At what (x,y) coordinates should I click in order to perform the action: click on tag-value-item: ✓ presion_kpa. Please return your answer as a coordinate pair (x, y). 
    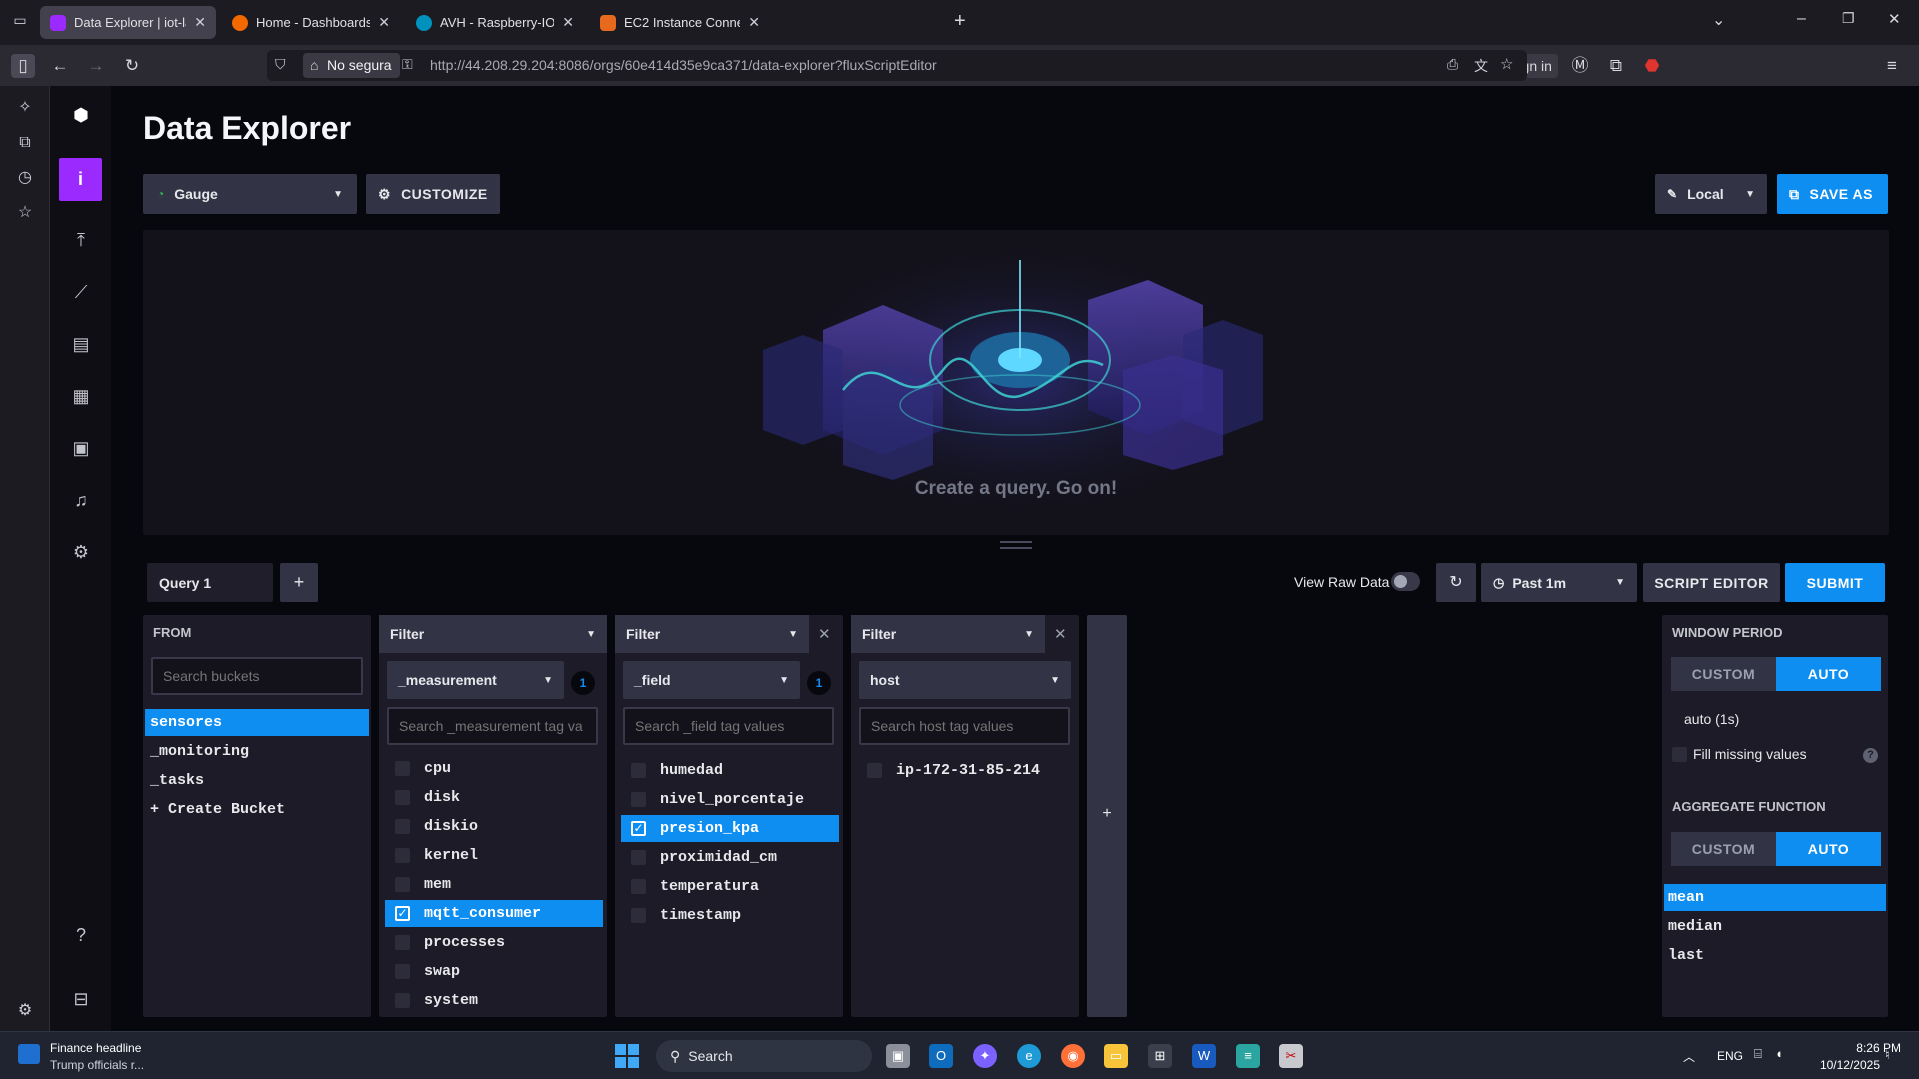
    Looking at the image, I should click on (730, 828).